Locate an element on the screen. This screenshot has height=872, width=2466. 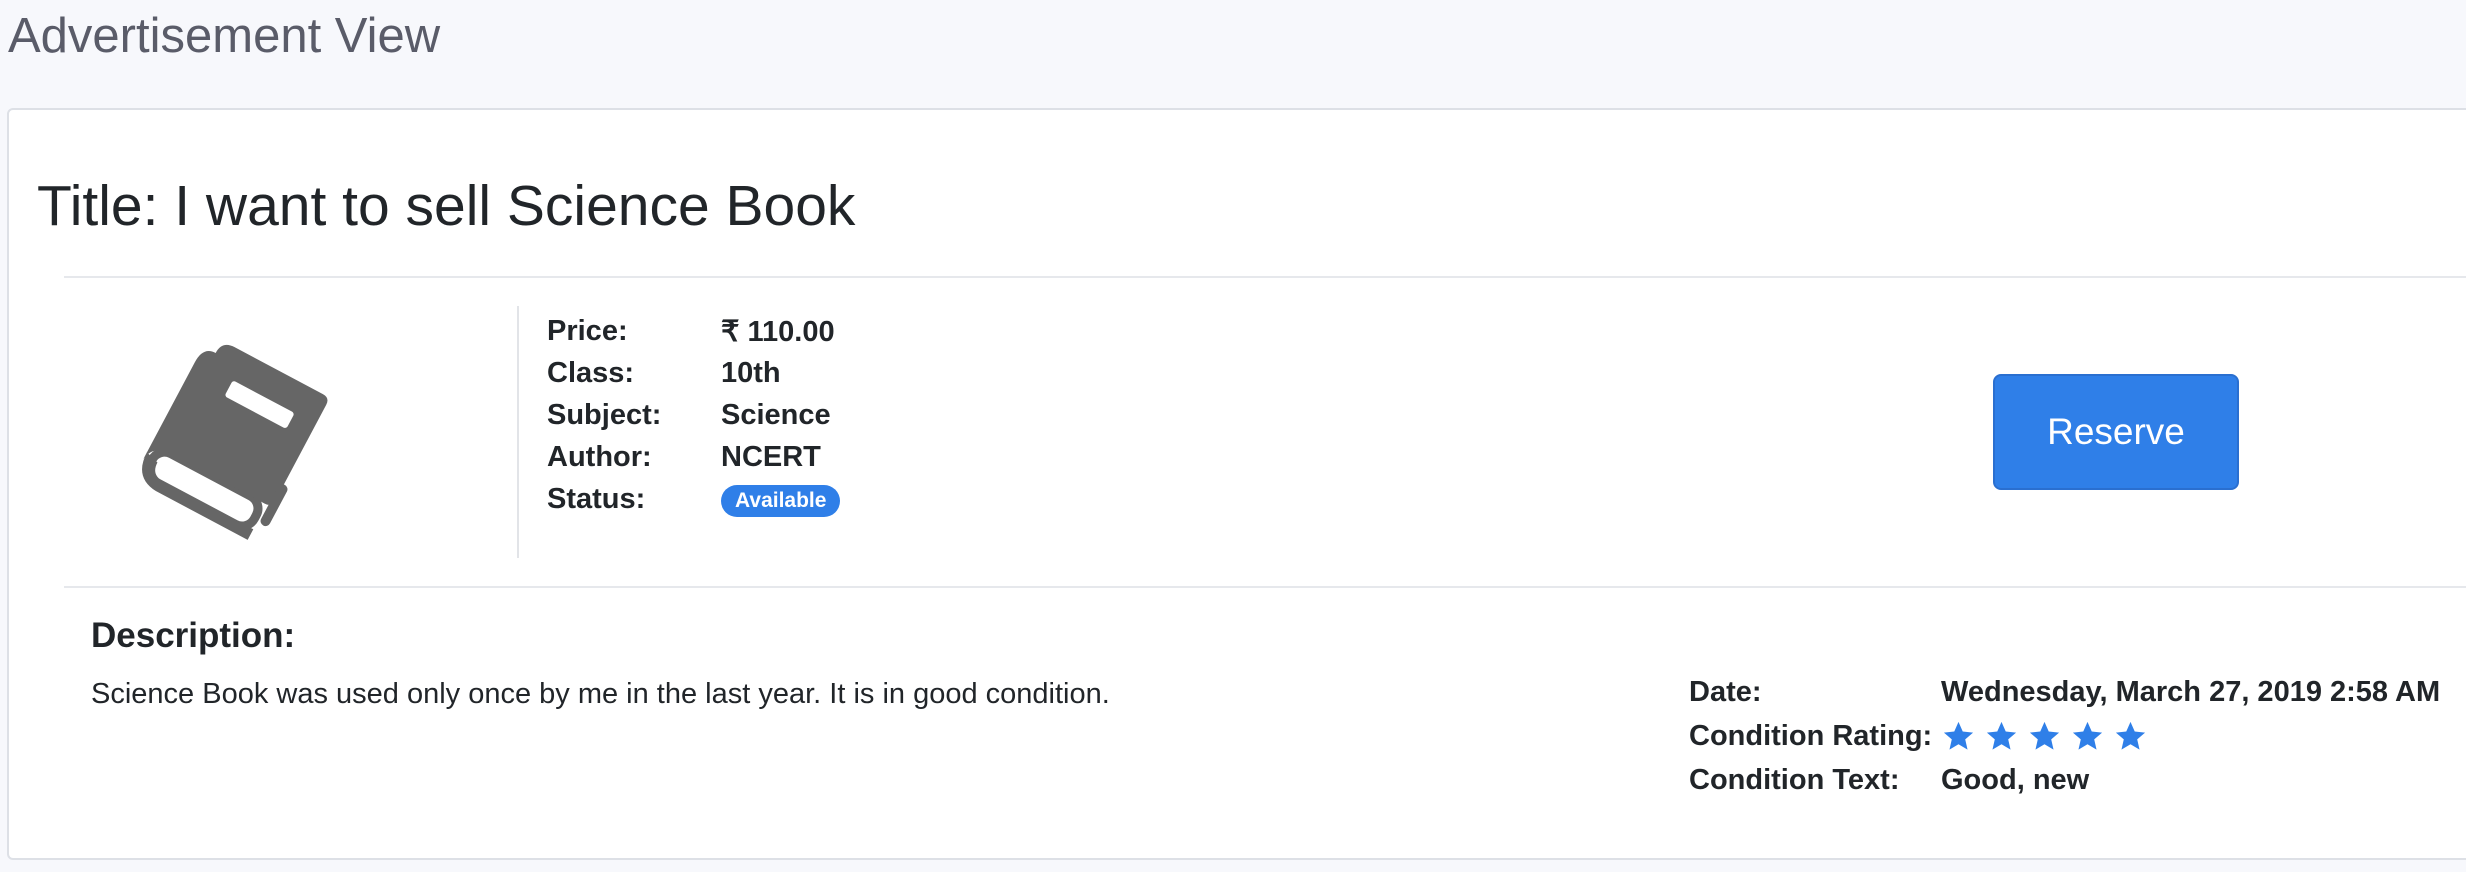
spec-row-status: Status: Available is located at coordinates (694, 499).